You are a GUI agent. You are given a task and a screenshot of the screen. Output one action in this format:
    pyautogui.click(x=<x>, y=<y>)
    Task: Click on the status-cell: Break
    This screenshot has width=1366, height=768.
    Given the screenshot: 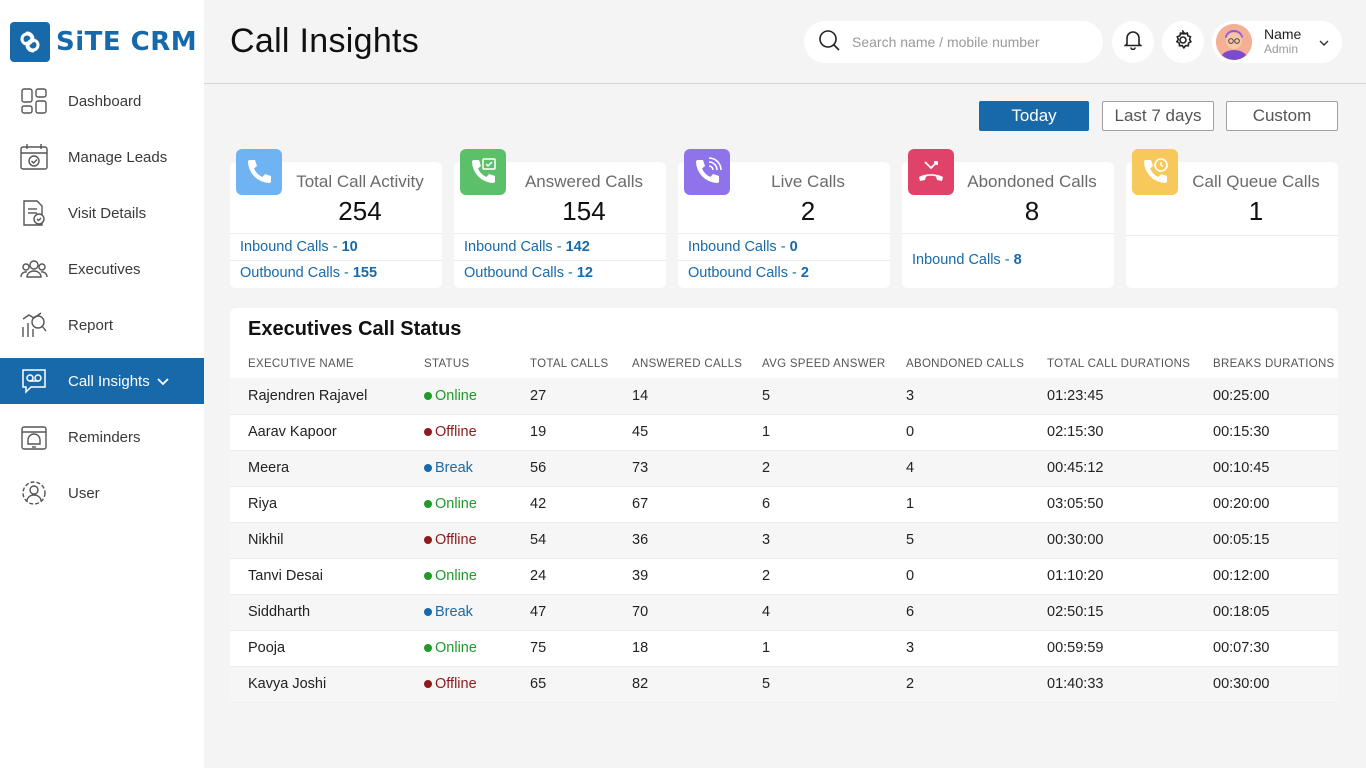 What is the action you would take?
    pyautogui.click(x=459, y=468)
    